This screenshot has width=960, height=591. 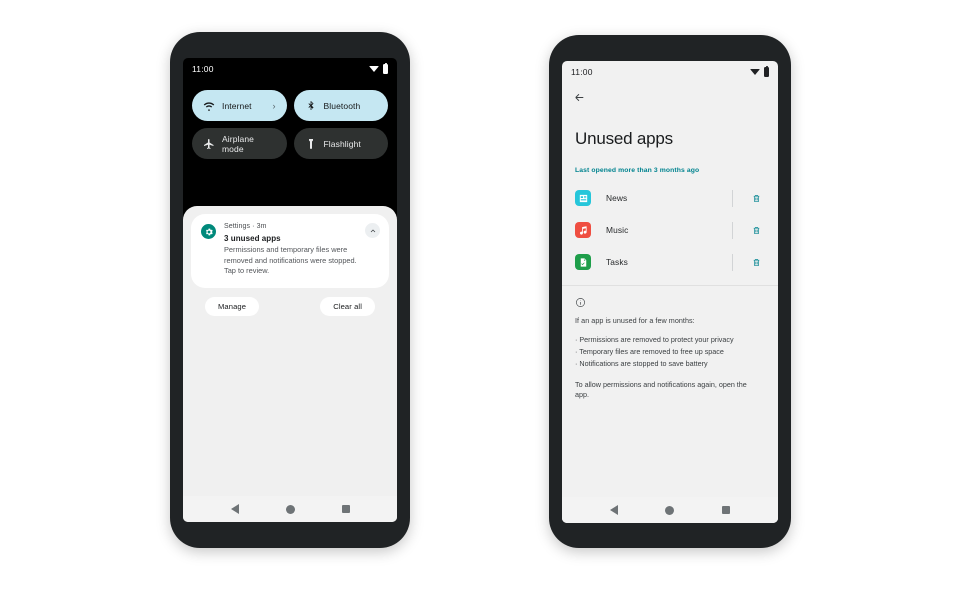 I want to click on tile-bluetooth: Bluetooth, so click(x=340, y=105).